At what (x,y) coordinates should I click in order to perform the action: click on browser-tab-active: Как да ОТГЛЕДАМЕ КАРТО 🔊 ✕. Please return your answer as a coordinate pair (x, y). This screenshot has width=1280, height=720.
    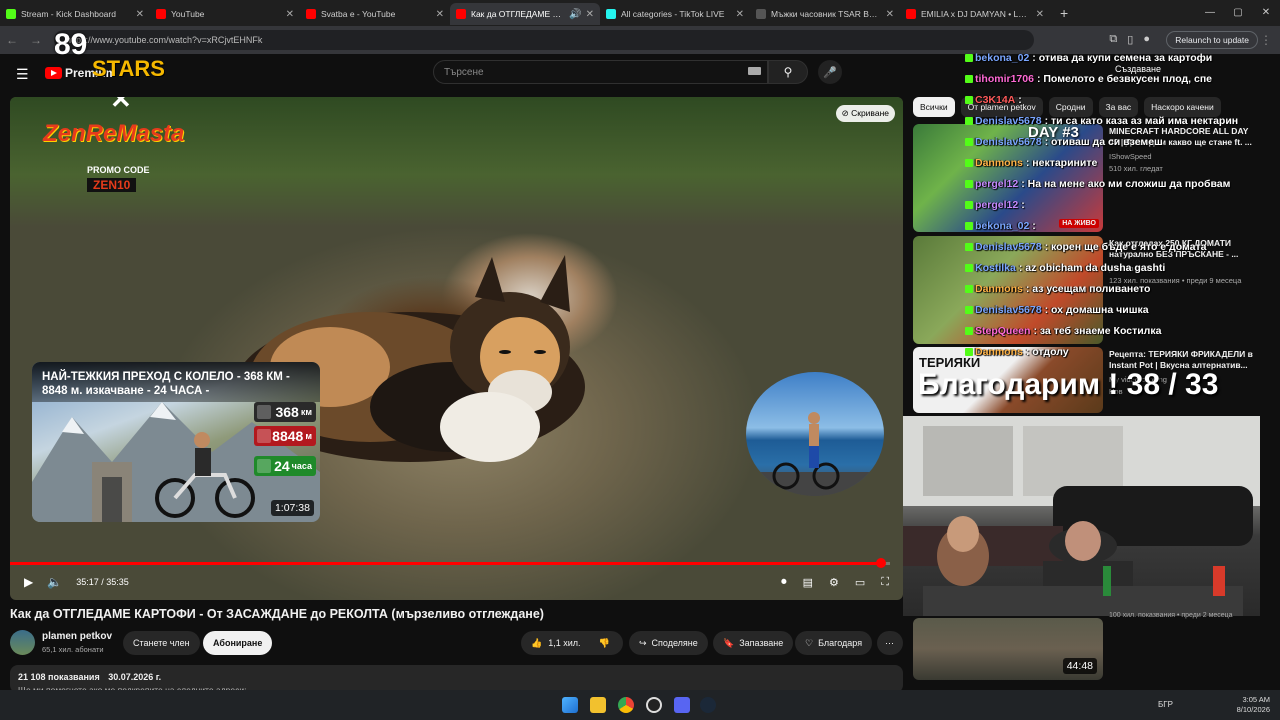
    Looking at the image, I should click on (525, 14).